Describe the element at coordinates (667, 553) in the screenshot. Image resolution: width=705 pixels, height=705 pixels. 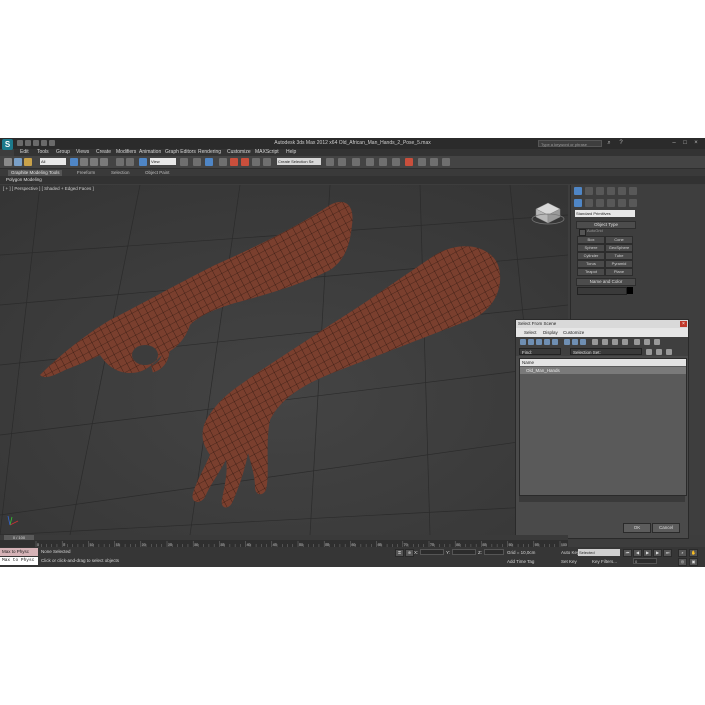
I see `go-to-end-icon: ⏭` at that location.